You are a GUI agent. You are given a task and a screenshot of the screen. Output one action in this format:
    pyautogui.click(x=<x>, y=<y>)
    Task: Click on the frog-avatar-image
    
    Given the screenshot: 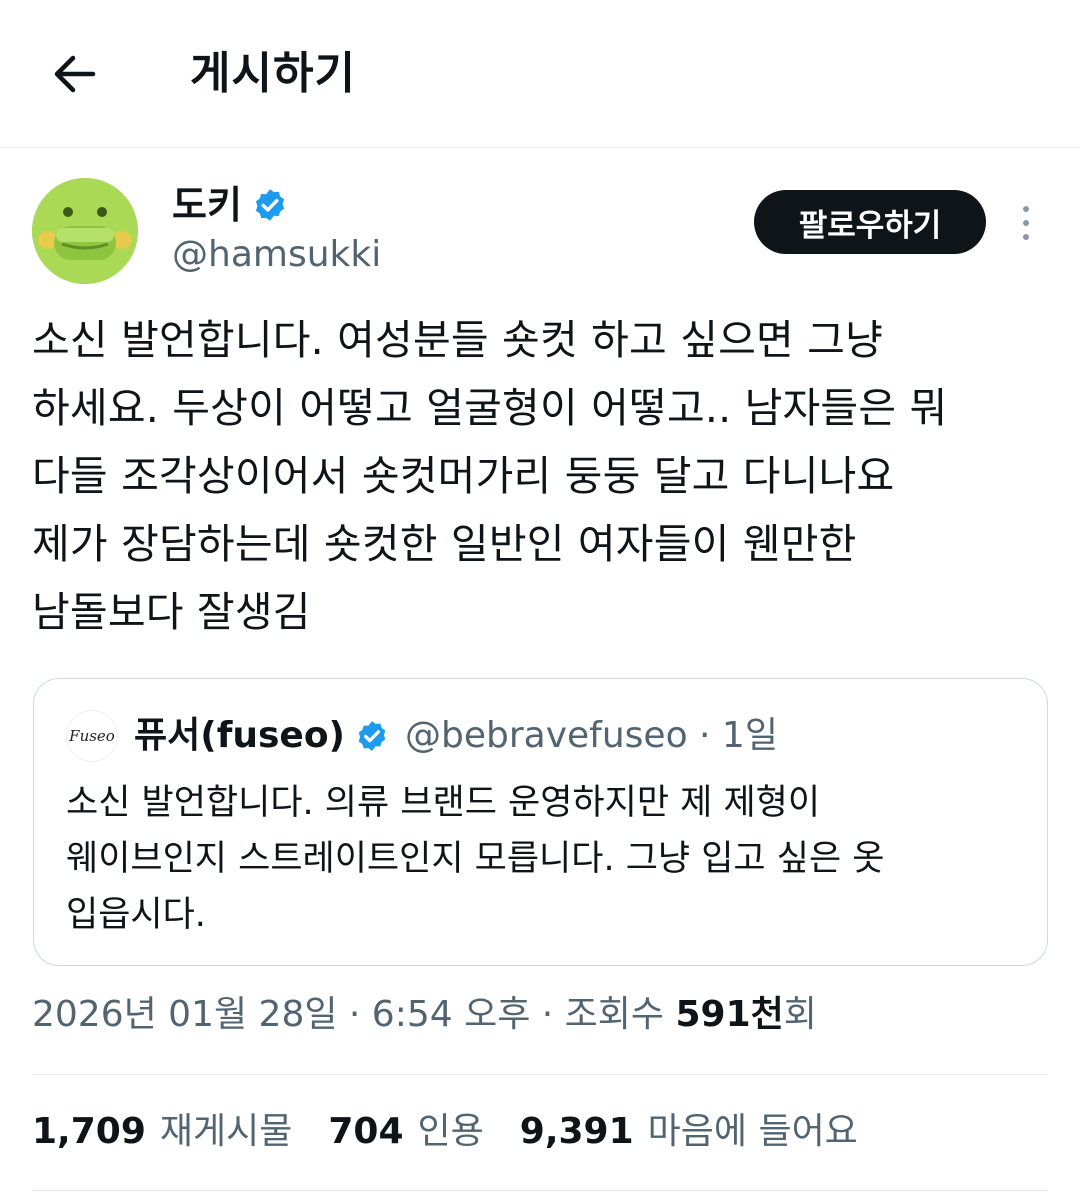 What is the action you would take?
    pyautogui.click(x=85, y=231)
    